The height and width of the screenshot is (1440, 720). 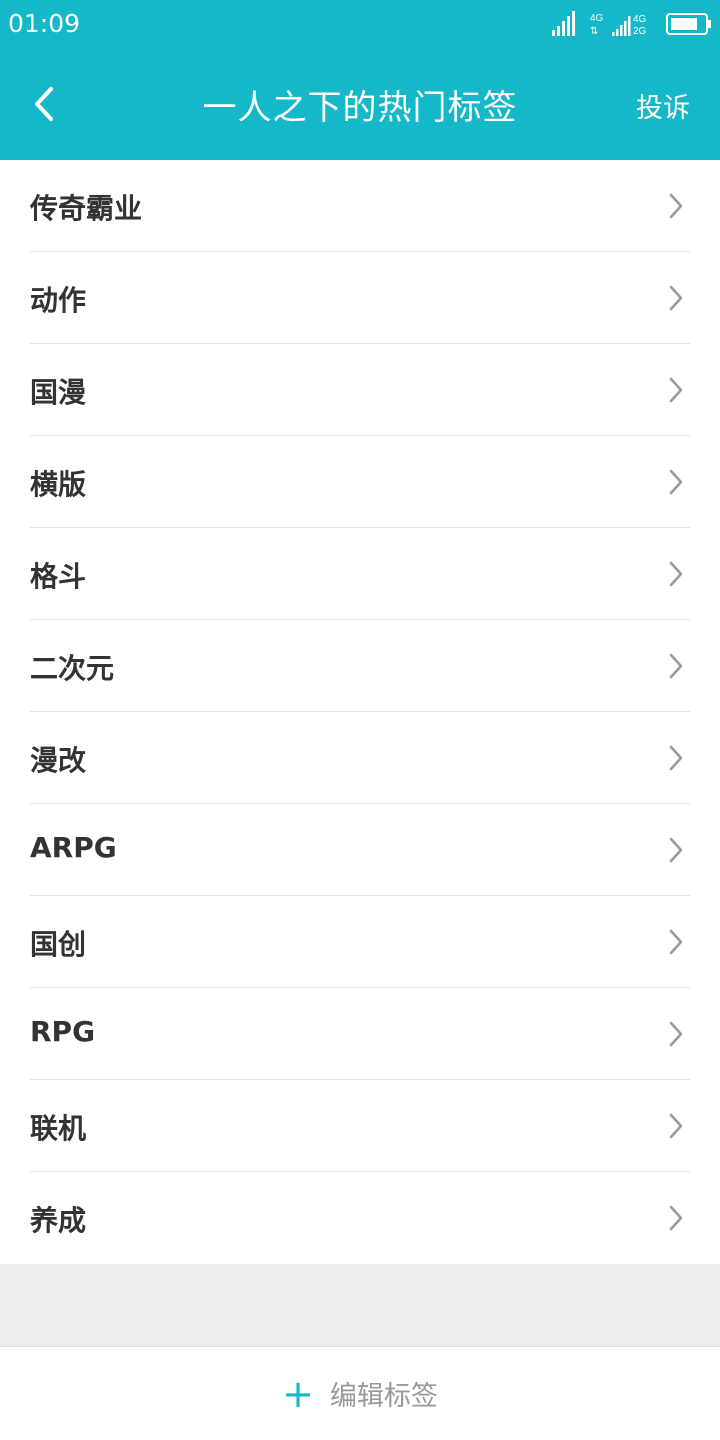 What do you see at coordinates (58, 1220) in the screenshot?
I see `tag-label: 养成` at bounding box center [58, 1220].